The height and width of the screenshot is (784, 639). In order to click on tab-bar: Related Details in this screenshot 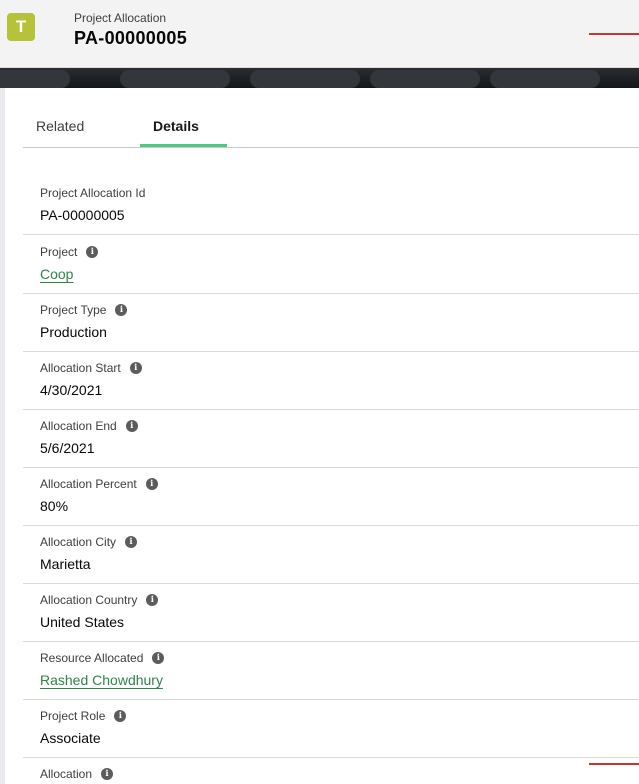, I will do `click(331, 118)`.